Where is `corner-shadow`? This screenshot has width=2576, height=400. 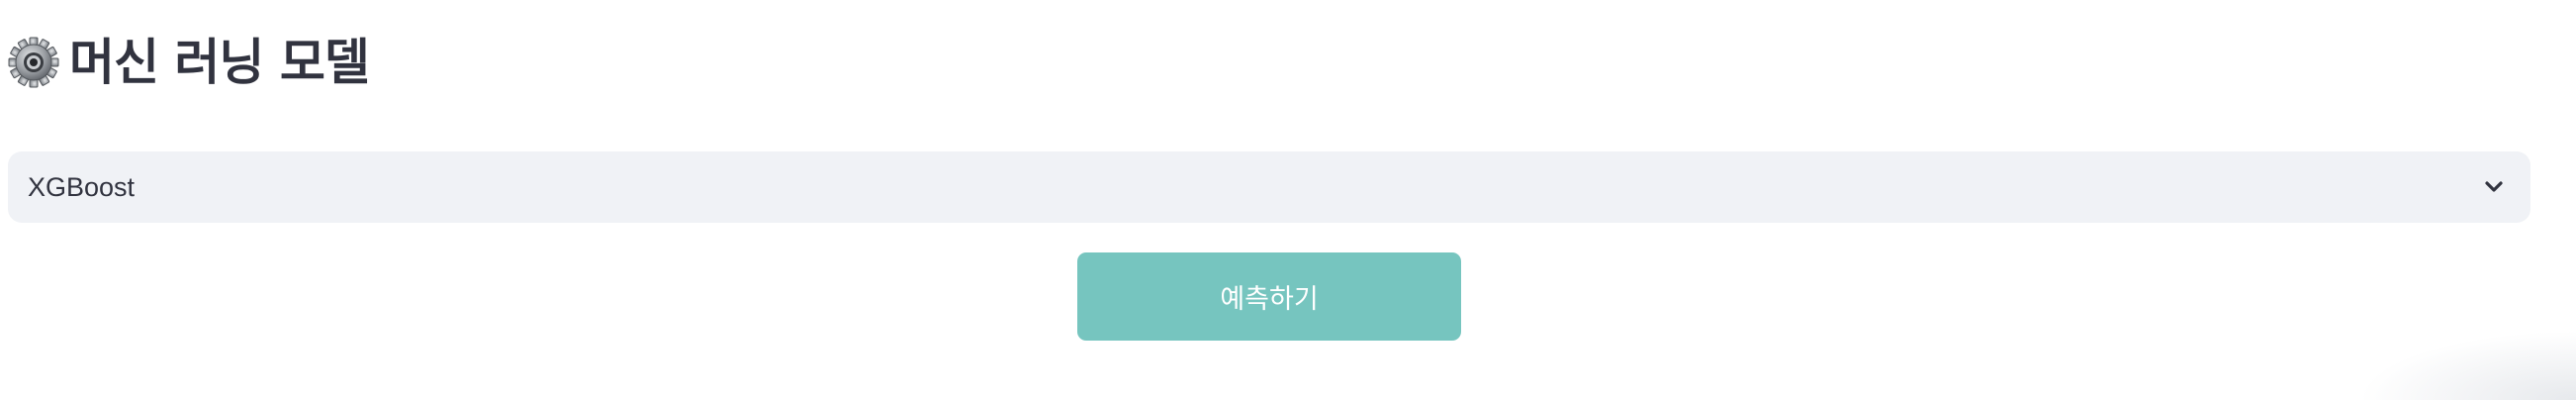 corner-shadow is located at coordinates (2467, 365).